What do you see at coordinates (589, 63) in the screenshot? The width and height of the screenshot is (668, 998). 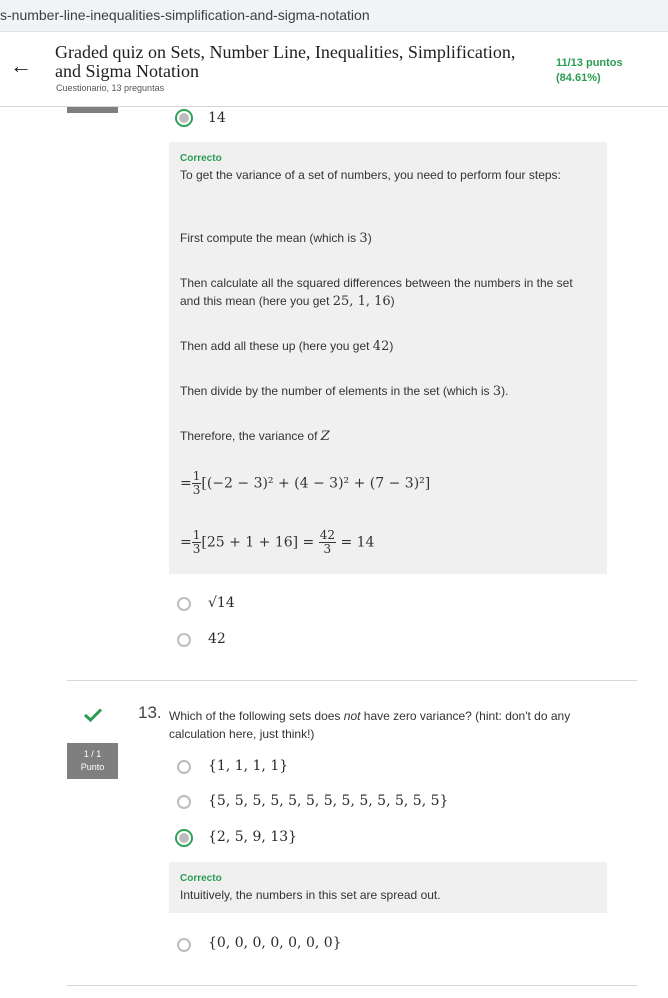 I see `score-points: 11/13 puntos` at bounding box center [589, 63].